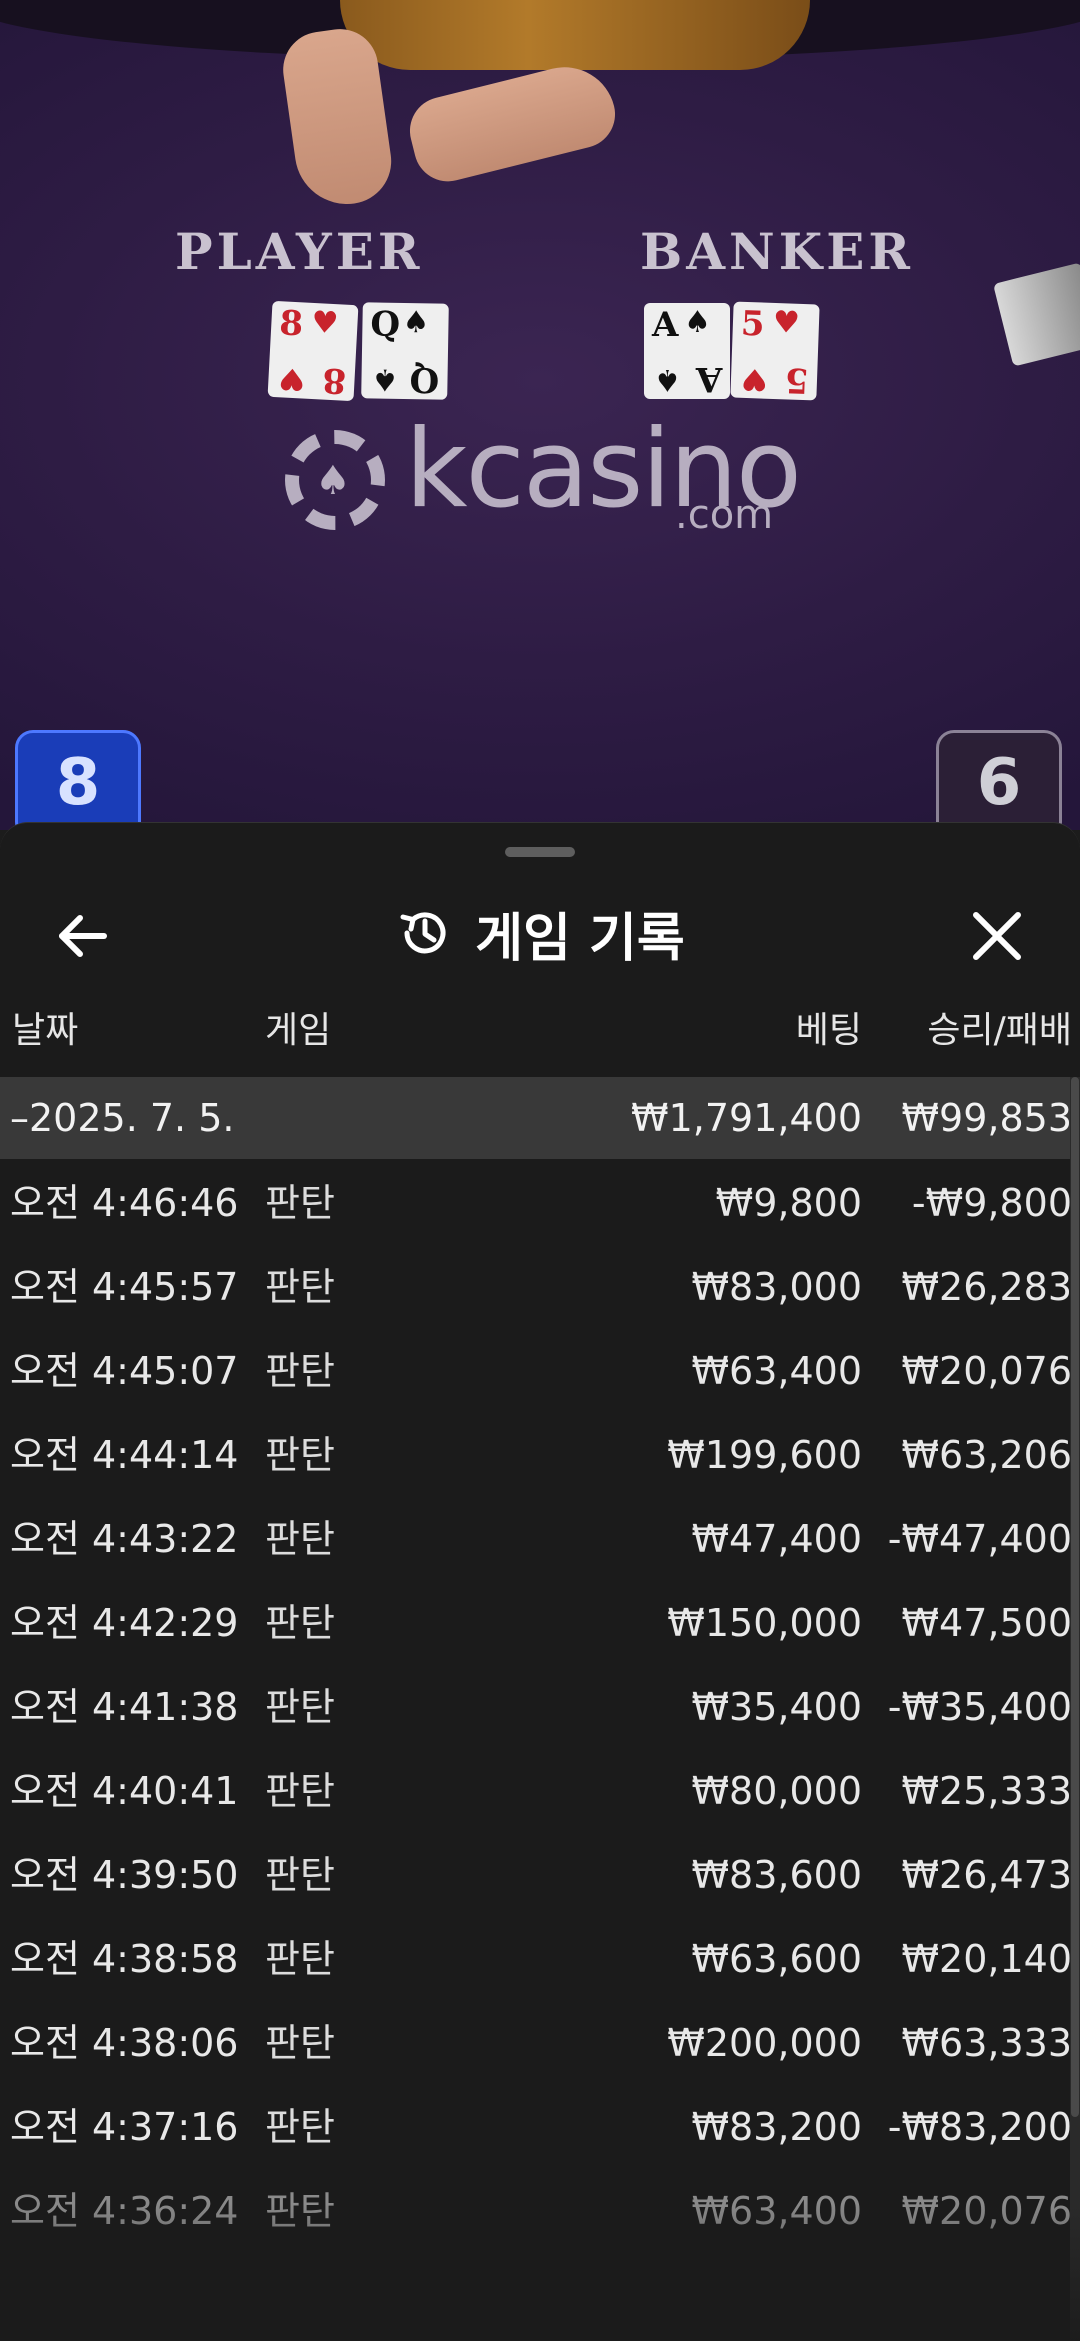 Image resolution: width=1080 pixels, height=2341 pixels. I want to click on logo-suffix: .com, so click(724, 515).